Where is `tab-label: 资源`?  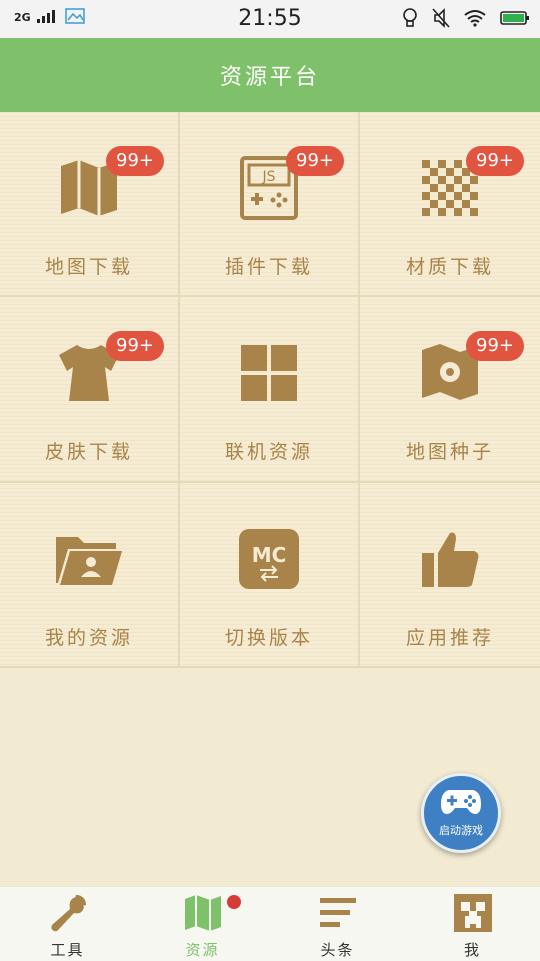 tab-label: 资源 is located at coordinates (202, 950).